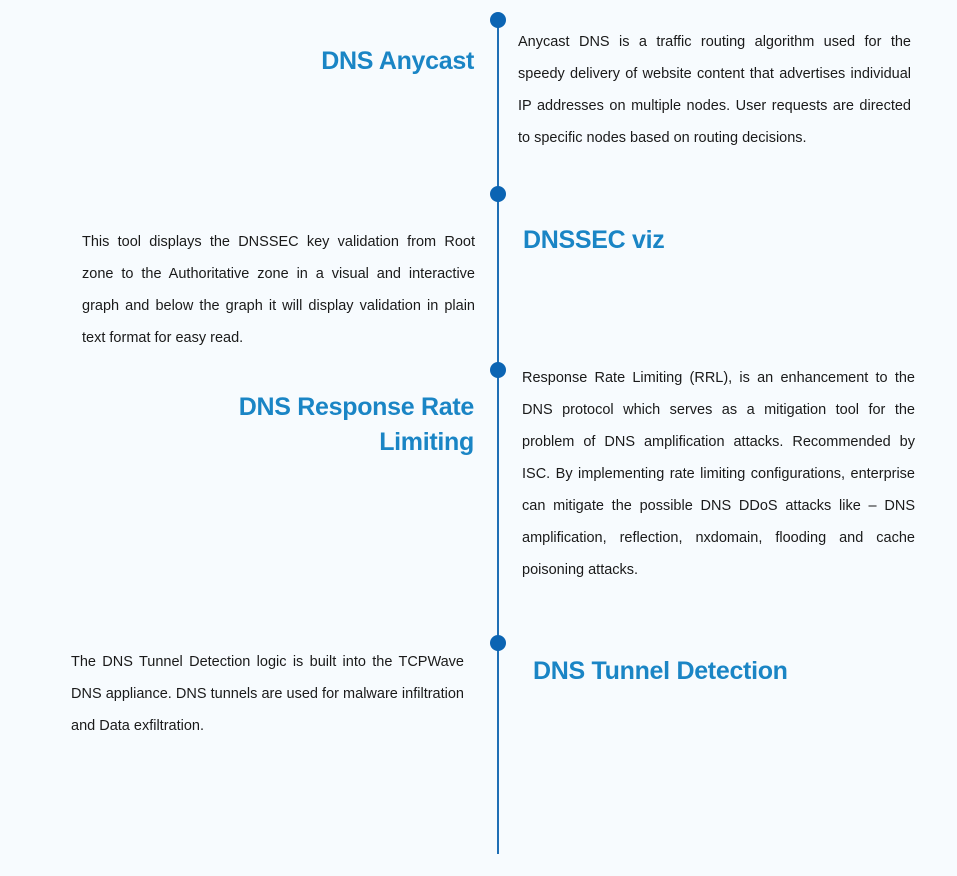 The width and height of the screenshot is (957, 876). Describe the element at coordinates (660, 671) in the screenshot. I see `timeline-title-dns-tunnel-detection: DNS Tunnel Detection` at that location.